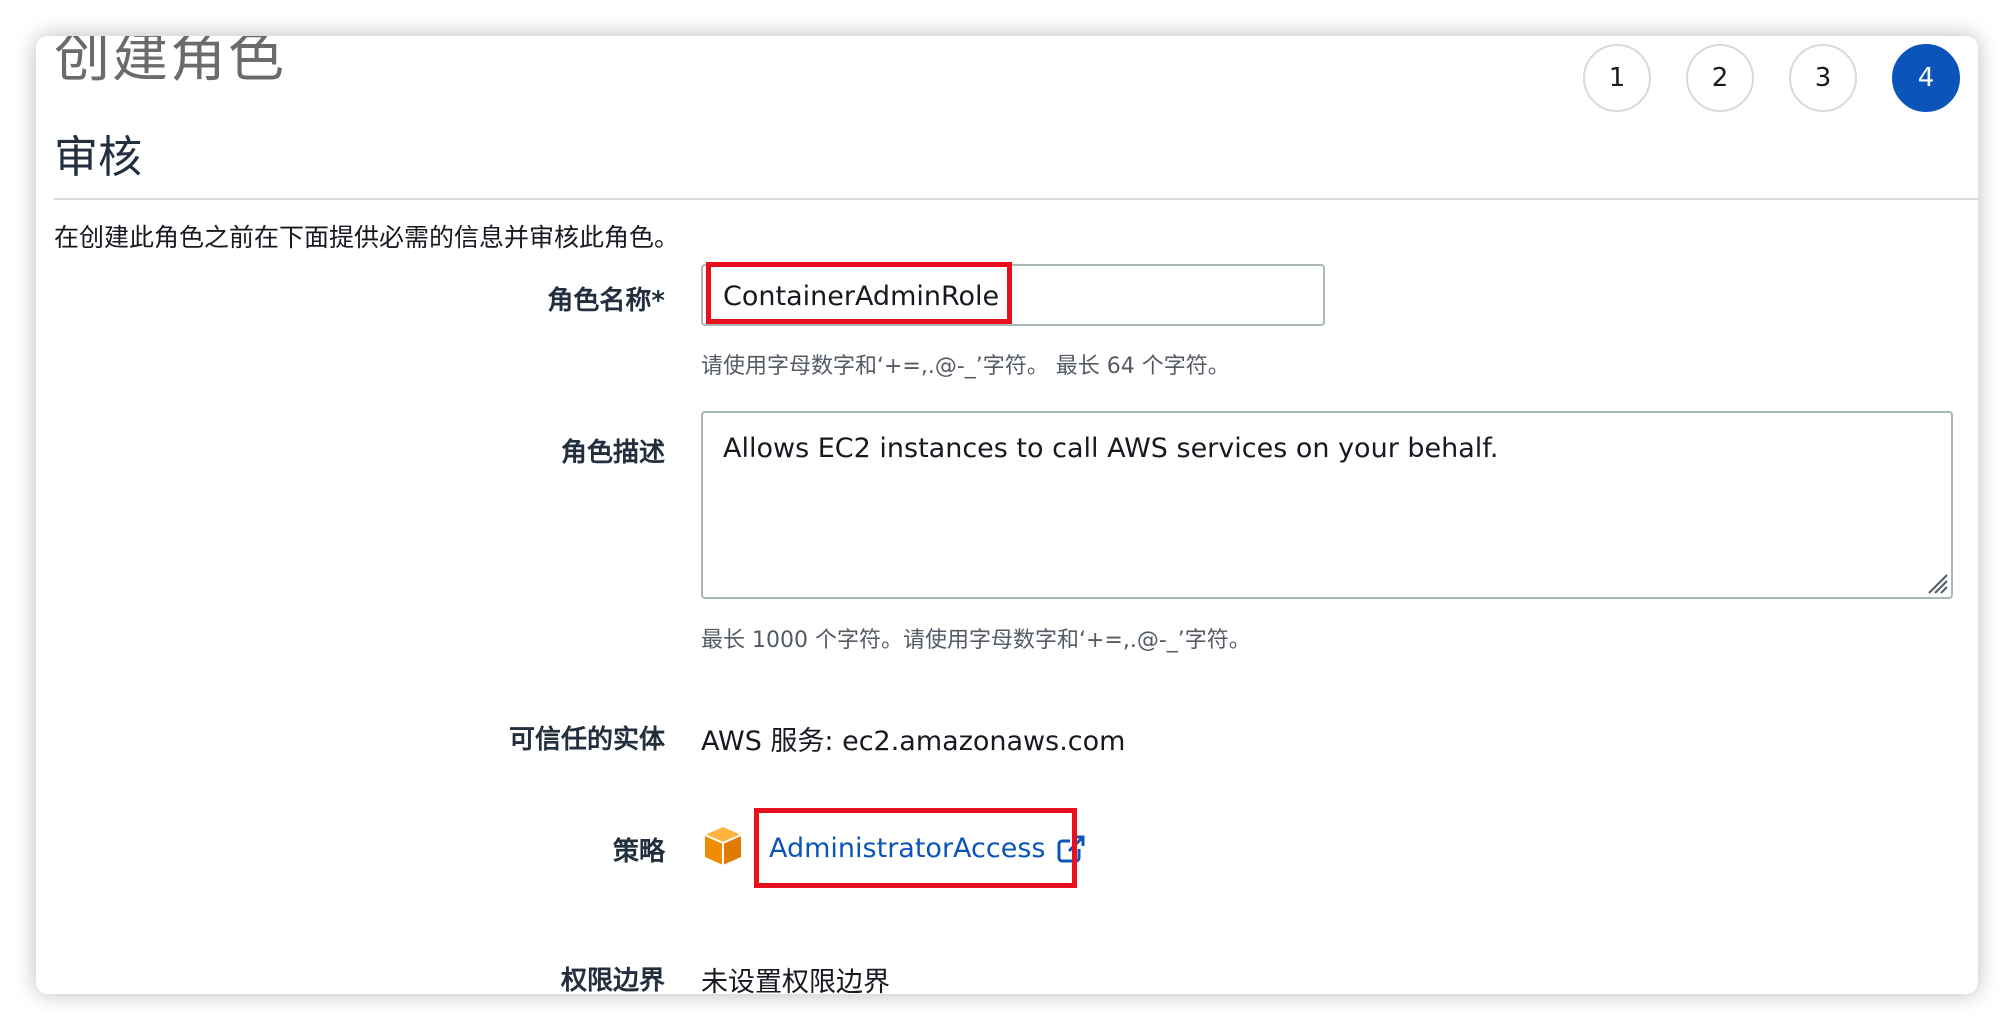 This screenshot has height=1030, width=2014. What do you see at coordinates (1720, 78) in the screenshot?
I see `step-2: 2` at bounding box center [1720, 78].